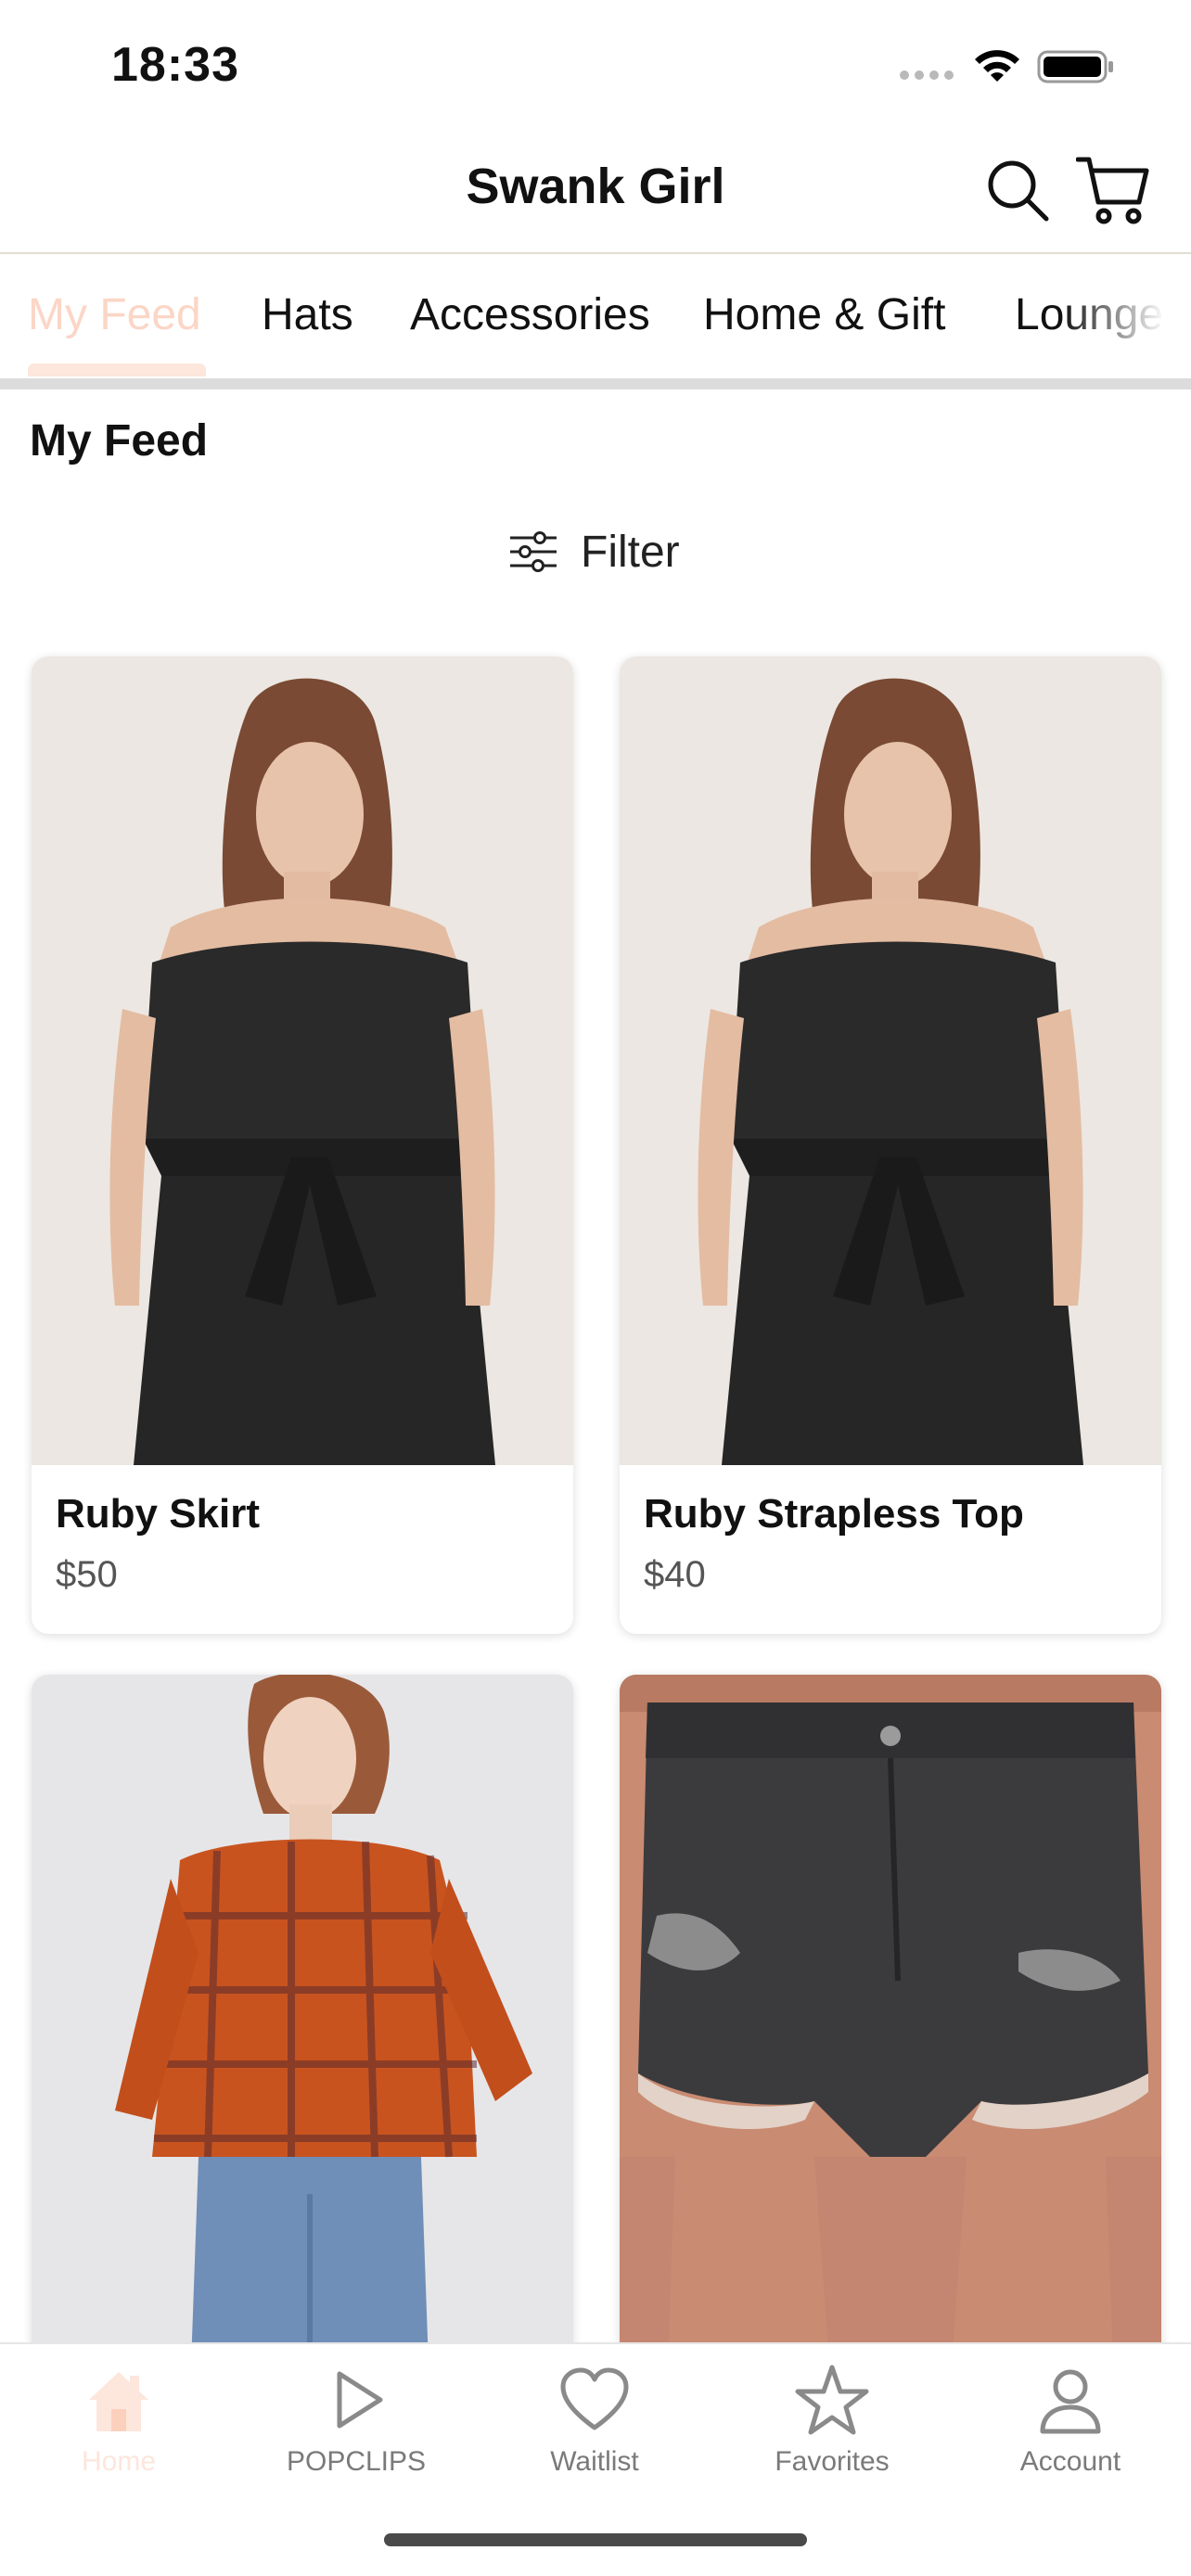  I want to click on heart-icon, so click(594, 2398).